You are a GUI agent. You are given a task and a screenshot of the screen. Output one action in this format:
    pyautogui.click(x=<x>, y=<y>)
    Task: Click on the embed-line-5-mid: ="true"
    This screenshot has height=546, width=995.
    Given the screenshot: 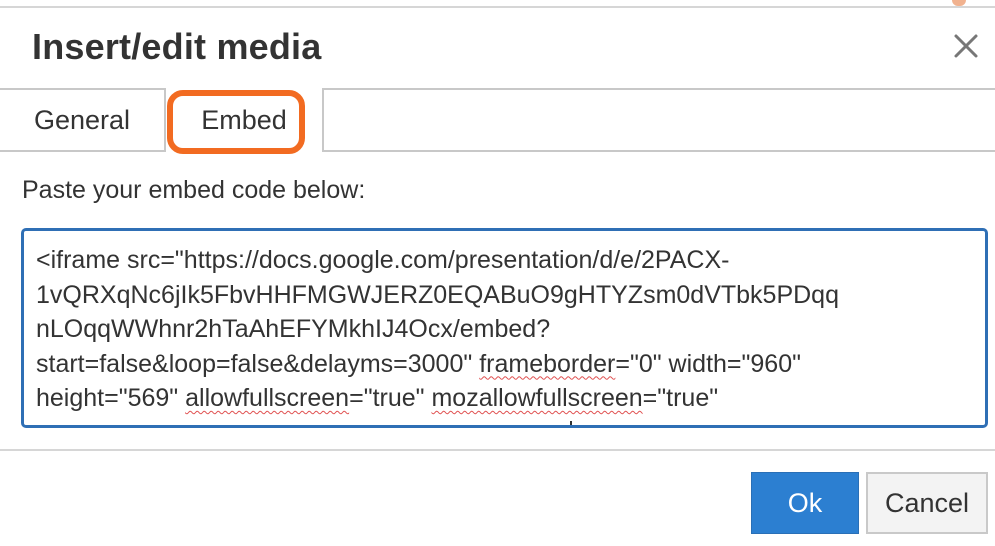 What is the action you would take?
    pyautogui.click(x=390, y=398)
    